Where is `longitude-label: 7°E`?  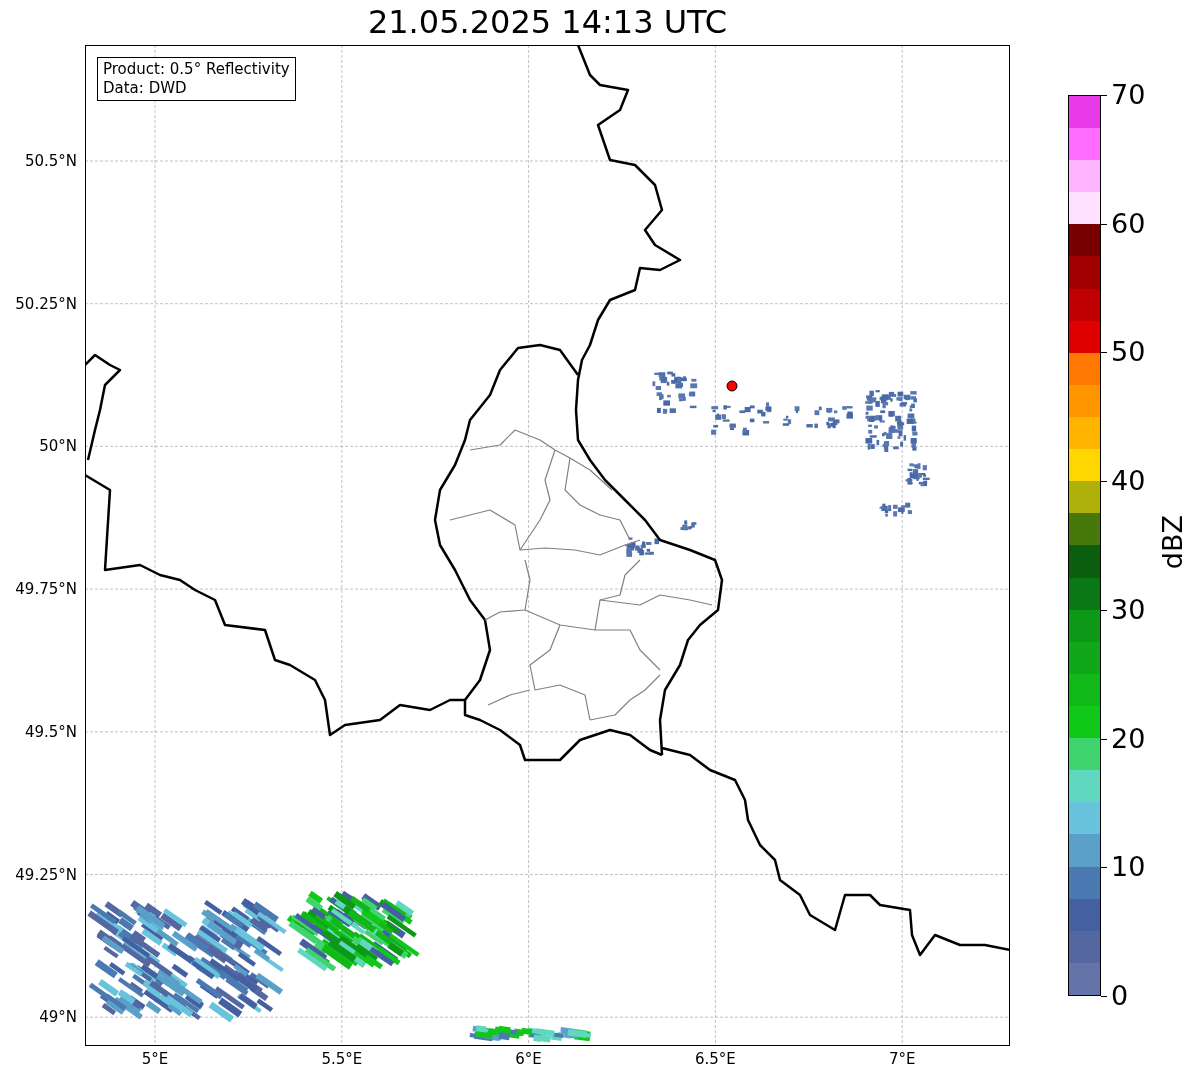
longitude-label: 7°E is located at coordinates (902, 1059).